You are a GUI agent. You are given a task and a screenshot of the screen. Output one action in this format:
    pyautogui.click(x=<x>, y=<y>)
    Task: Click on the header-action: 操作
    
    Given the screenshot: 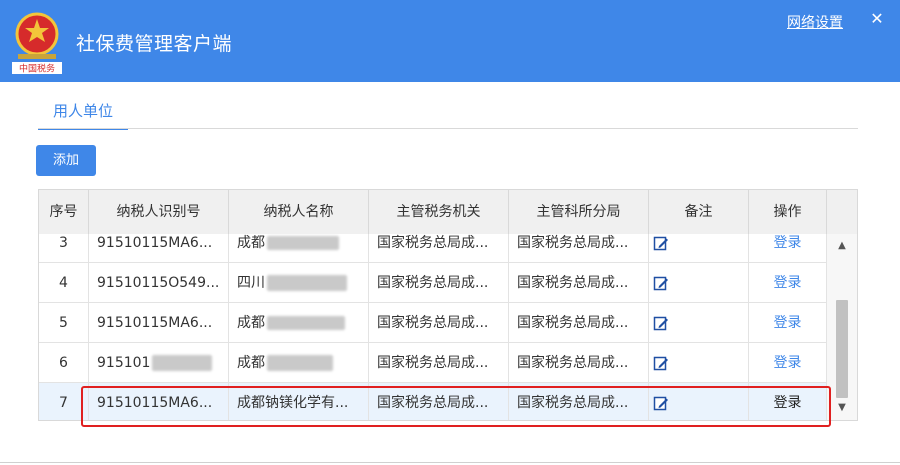 What is the action you would take?
    pyautogui.click(x=788, y=212)
    